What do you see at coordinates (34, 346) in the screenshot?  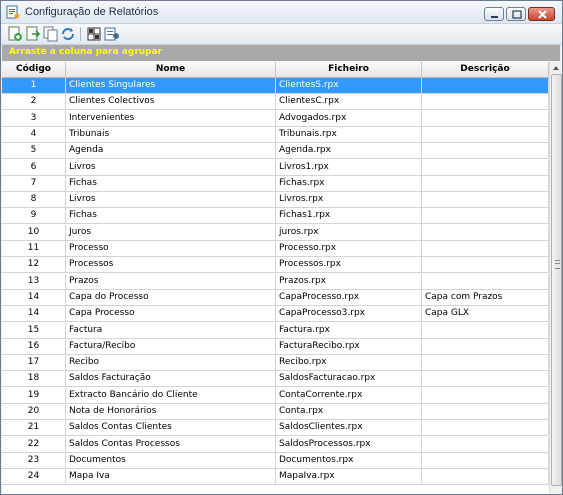 I see `codigo-cell: 16` at bounding box center [34, 346].